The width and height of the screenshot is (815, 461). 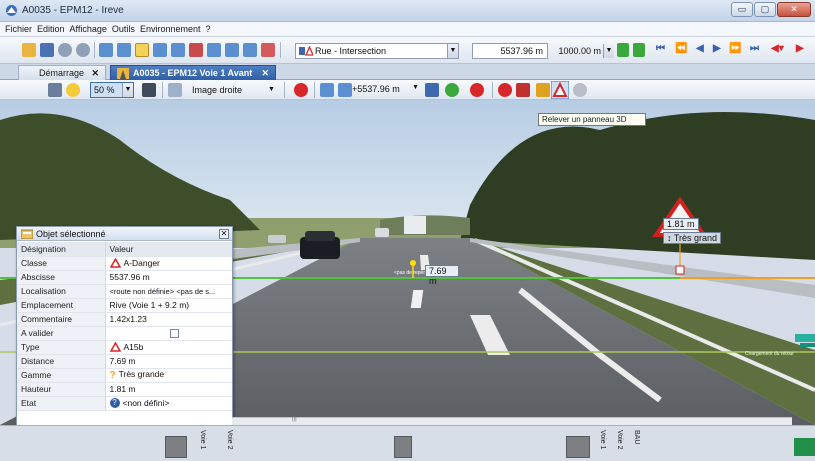 What do you see at coordinates (505, 90) in the screenshot?
I see `target-icon` at bounding box center [505, 90].